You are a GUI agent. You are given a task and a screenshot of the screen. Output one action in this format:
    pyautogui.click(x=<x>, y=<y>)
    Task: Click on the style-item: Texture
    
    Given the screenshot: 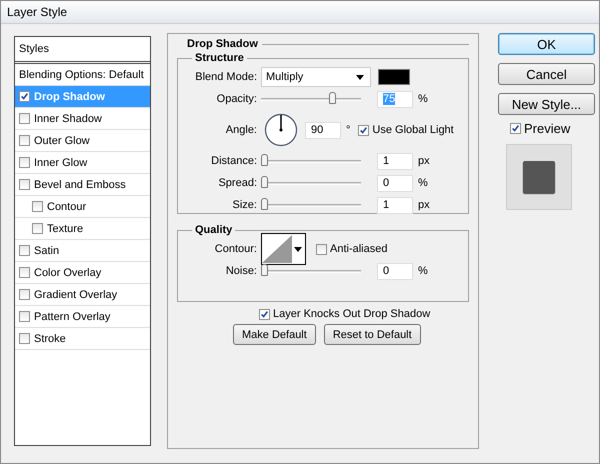 What is the action you would take?
    pyautogui.click(x=82, y=229)
    